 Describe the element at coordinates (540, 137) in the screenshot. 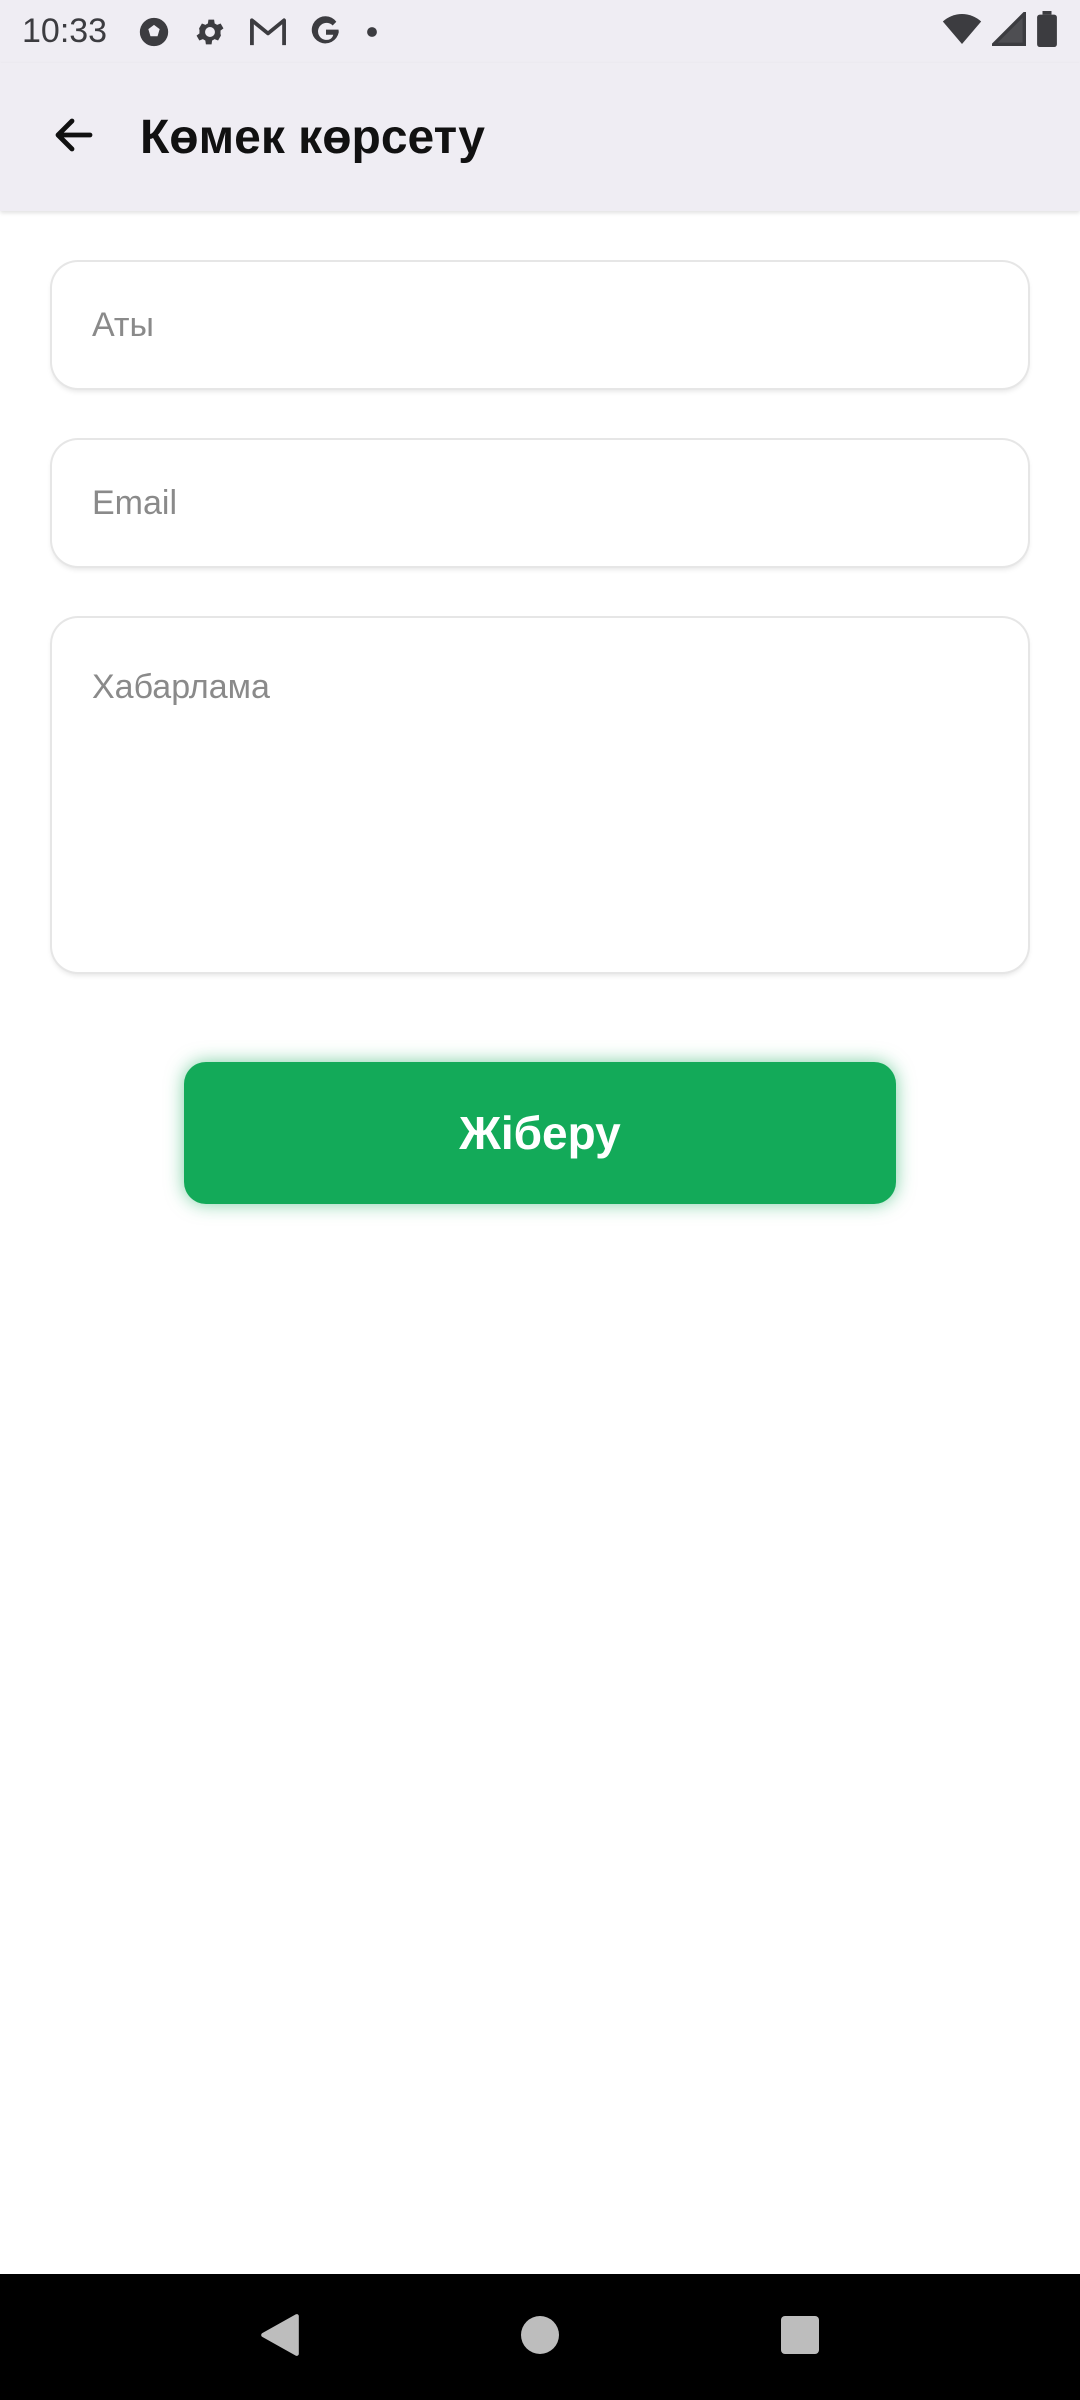

I see `app-bar: Көмек көрсету` at that location.